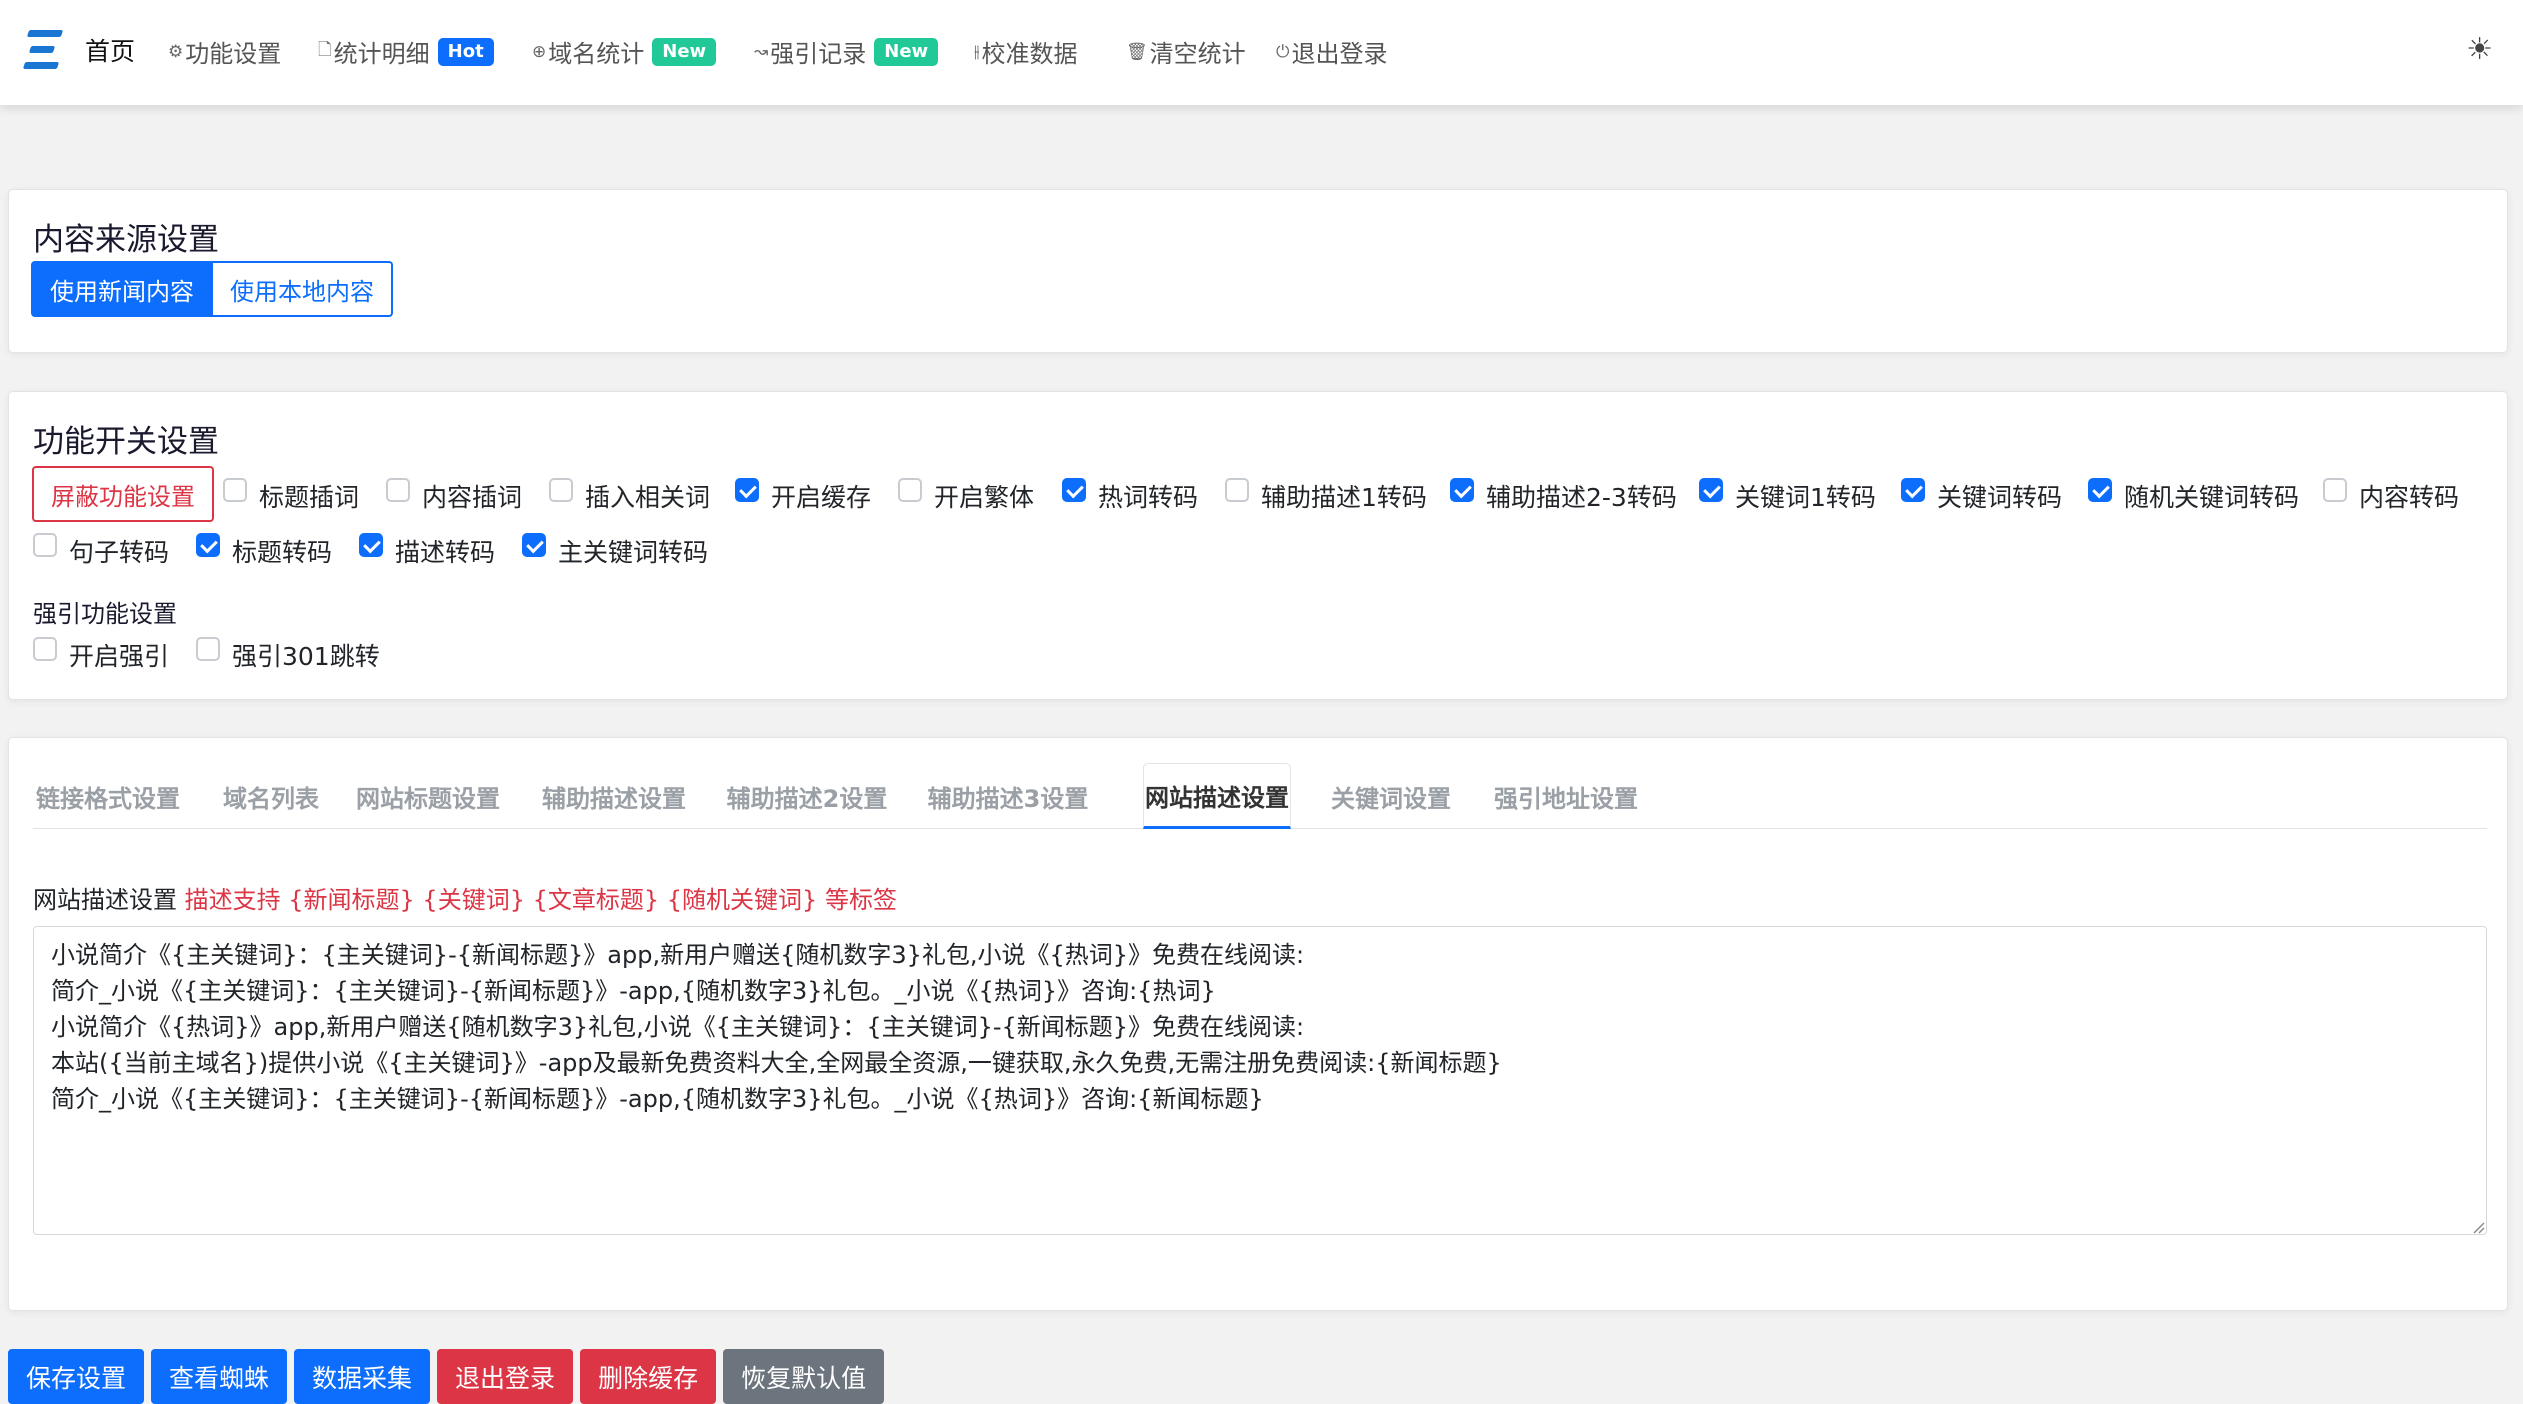 This screenshot has height=1404, width=2523. What do you see at coordinates (108, 796) in the screenshot?
I see `tab-link-format: 链接格式设置` at bounding box center [108, 796].